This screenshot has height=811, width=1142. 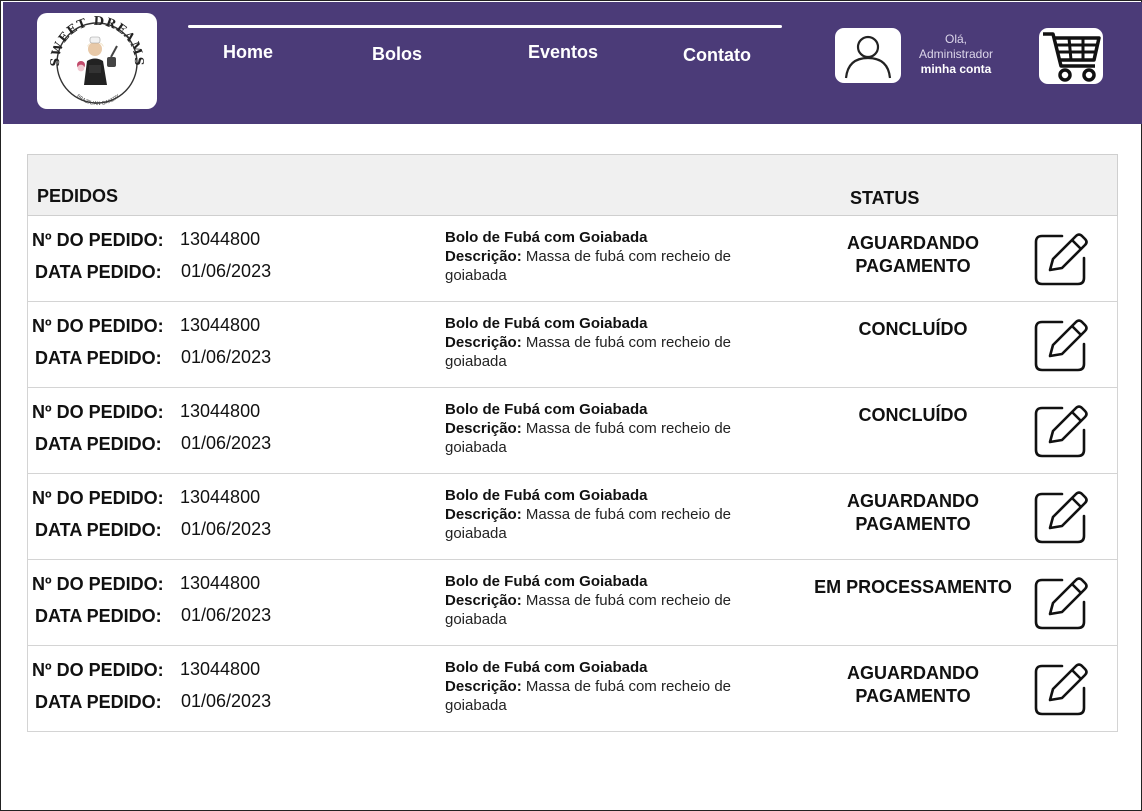 I want to click on header-status: STATUS, so click(x=885, y=198).